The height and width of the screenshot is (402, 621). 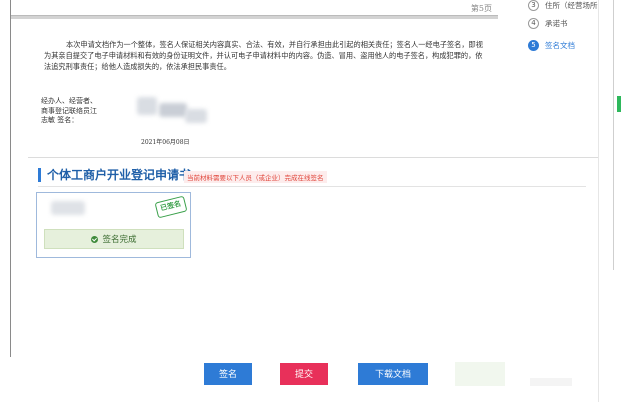 What do you see at coordinates (533, 5) in the screenshot?
I see `step-number: 3` at bounding box center [533, 5].